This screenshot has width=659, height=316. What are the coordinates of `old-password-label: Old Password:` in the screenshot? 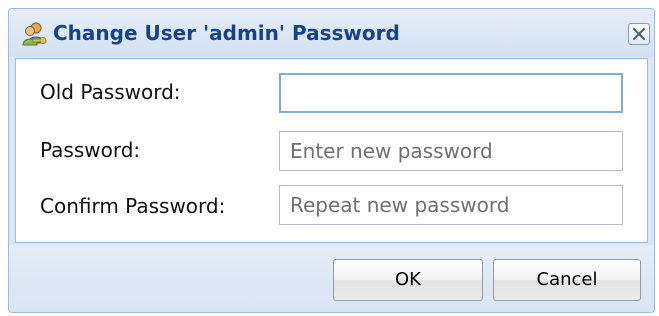 It's located at (110, 92).